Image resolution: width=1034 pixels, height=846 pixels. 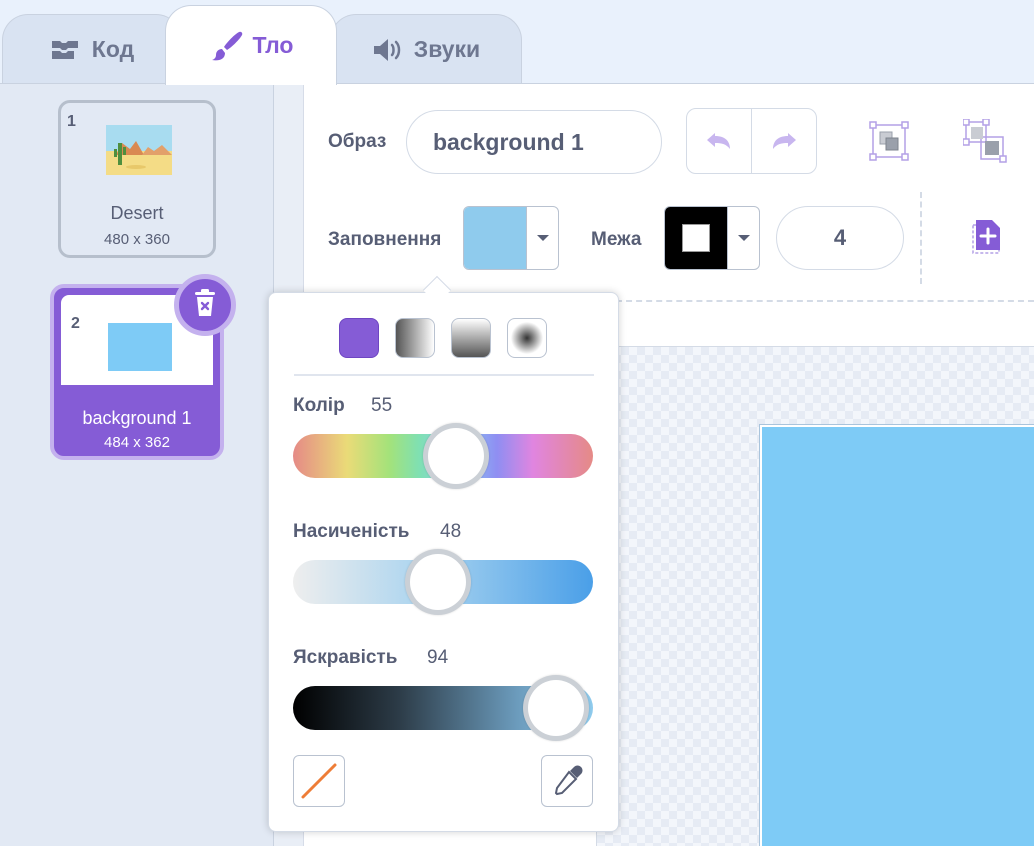 I want to click on tab-sounds: Звуки, so click(x=426, y=49).